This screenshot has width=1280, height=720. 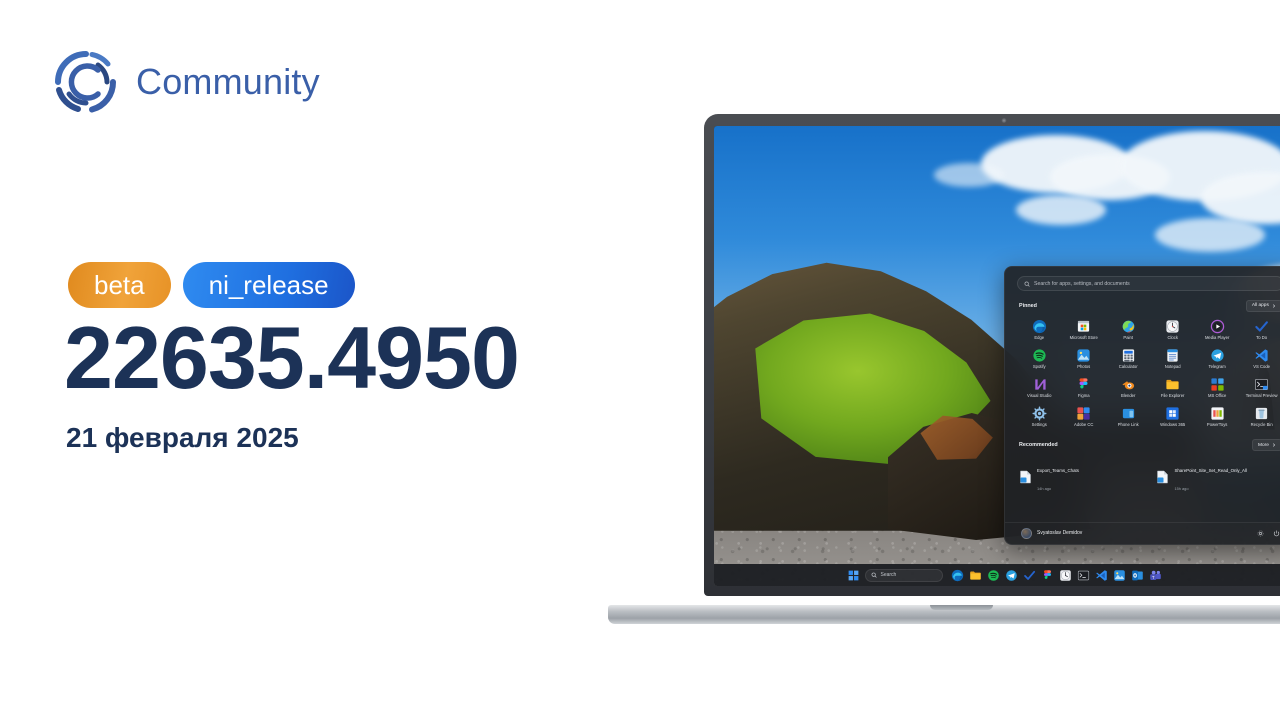 I want to click on windows-start-icon, so click(x=853, y=575).